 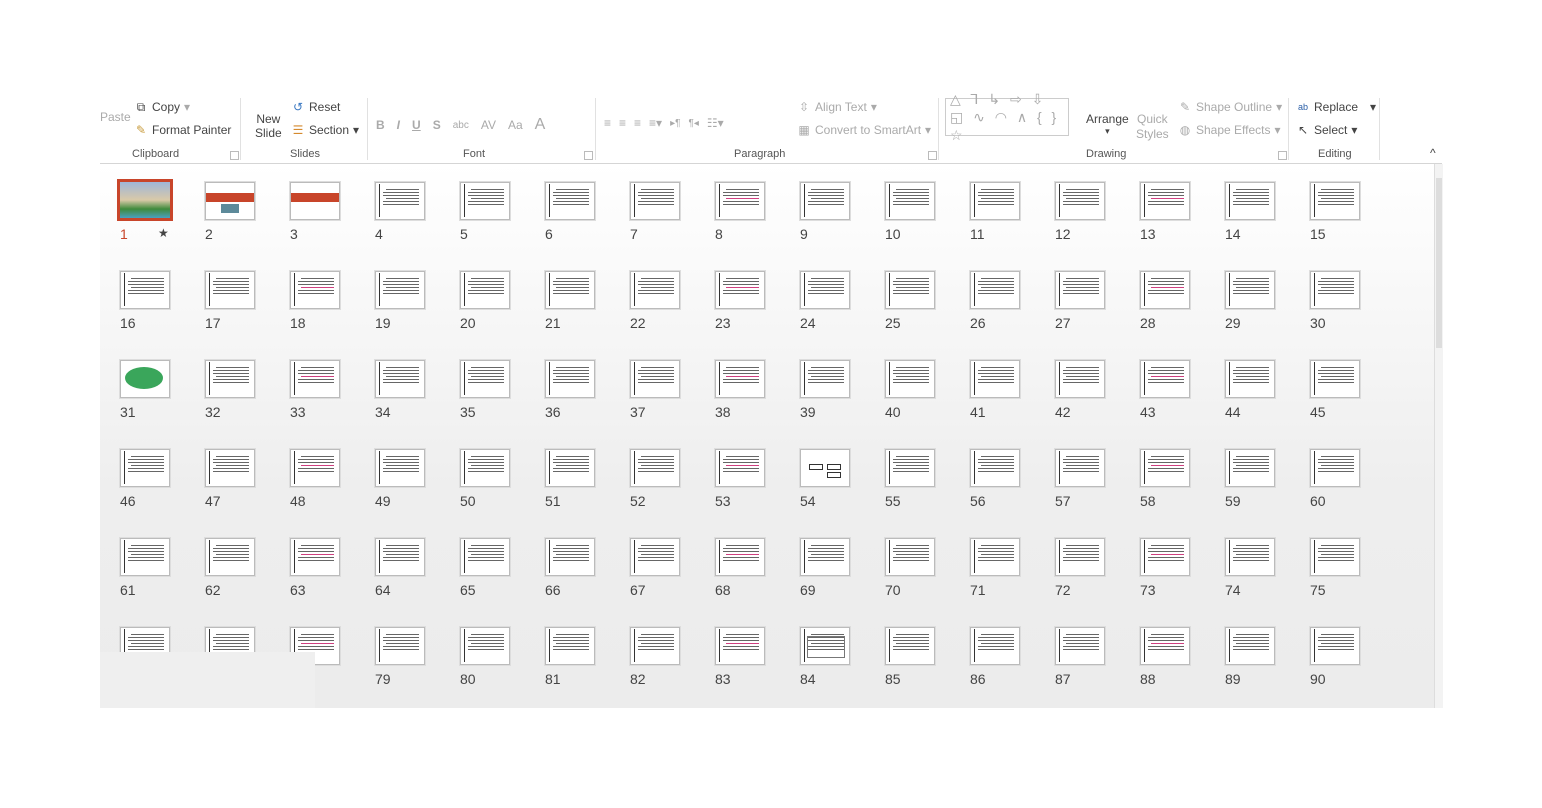 I want to click on scrollbar-thumb, so click(x=1439, y=263).